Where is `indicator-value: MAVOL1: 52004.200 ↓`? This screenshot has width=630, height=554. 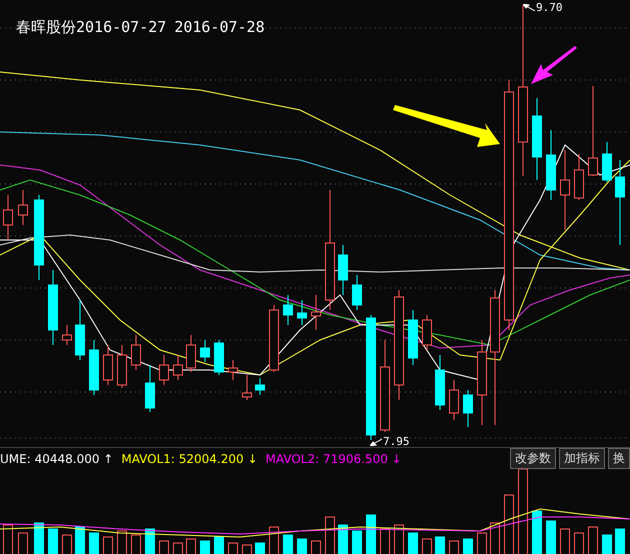
indicator-value: MAVOL1: 52004.200 ↓ is located at coordinates (189, 459).